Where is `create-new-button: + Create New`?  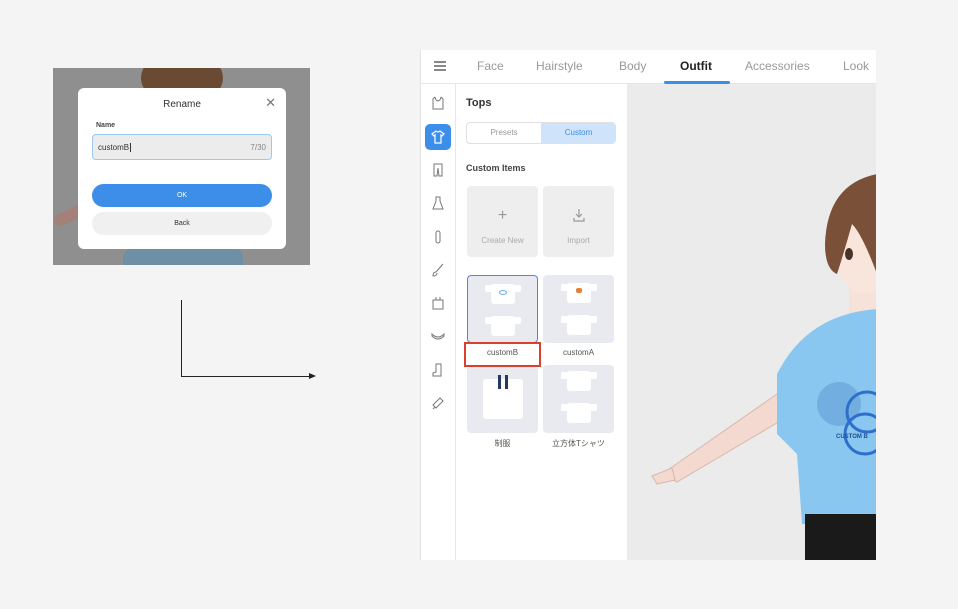 create-new-button: + Create New is located at coordinates (502, 221).